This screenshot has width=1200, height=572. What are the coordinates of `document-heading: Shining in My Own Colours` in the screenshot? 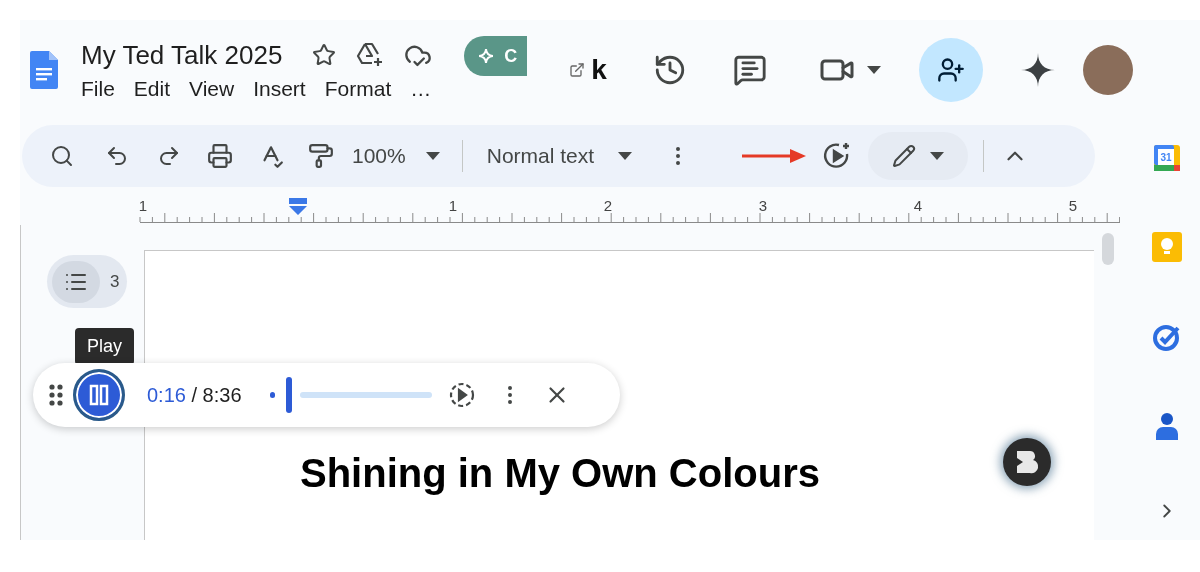 It's located at (560, 473).